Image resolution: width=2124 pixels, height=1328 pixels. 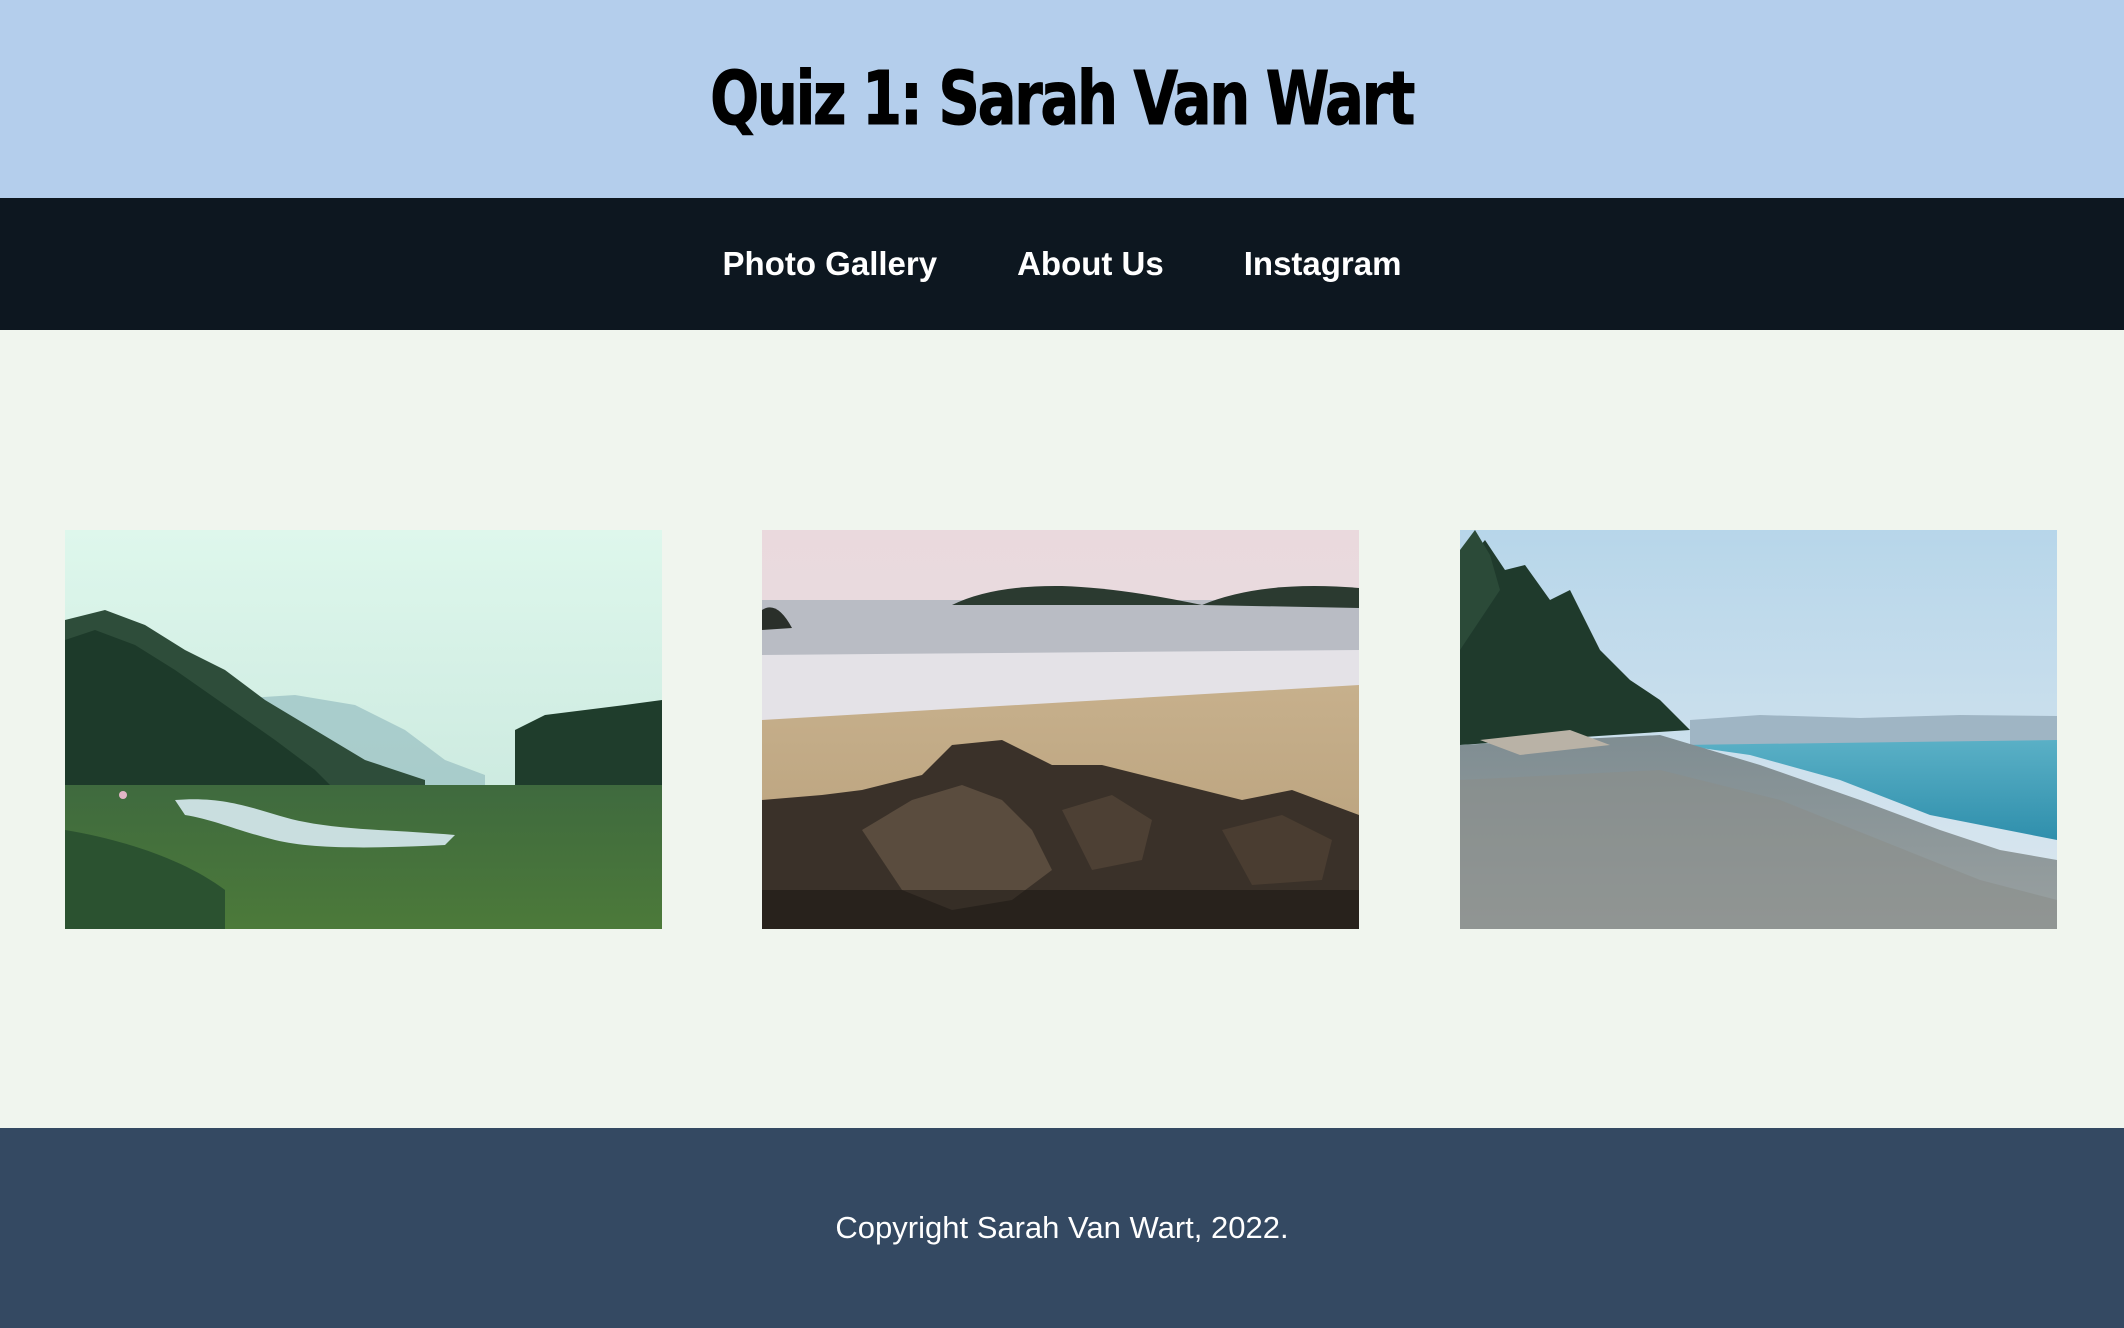 What do you see at coordinates (830, 264) in the screenshot?
I see `nav-link-photo-gallery: Photo Gallery` at bounding box center [830, 264].